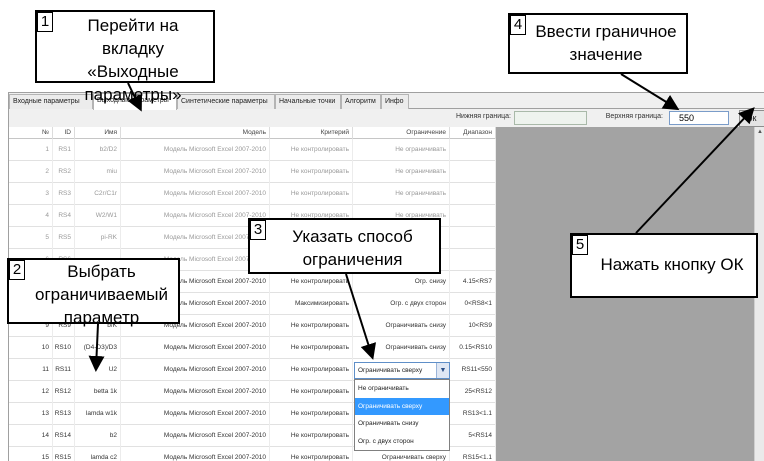  What do you see at coordinates (98, 216) in the screenshot?
I see `cell-name: W2/W1` at bounding box center [98, 216].